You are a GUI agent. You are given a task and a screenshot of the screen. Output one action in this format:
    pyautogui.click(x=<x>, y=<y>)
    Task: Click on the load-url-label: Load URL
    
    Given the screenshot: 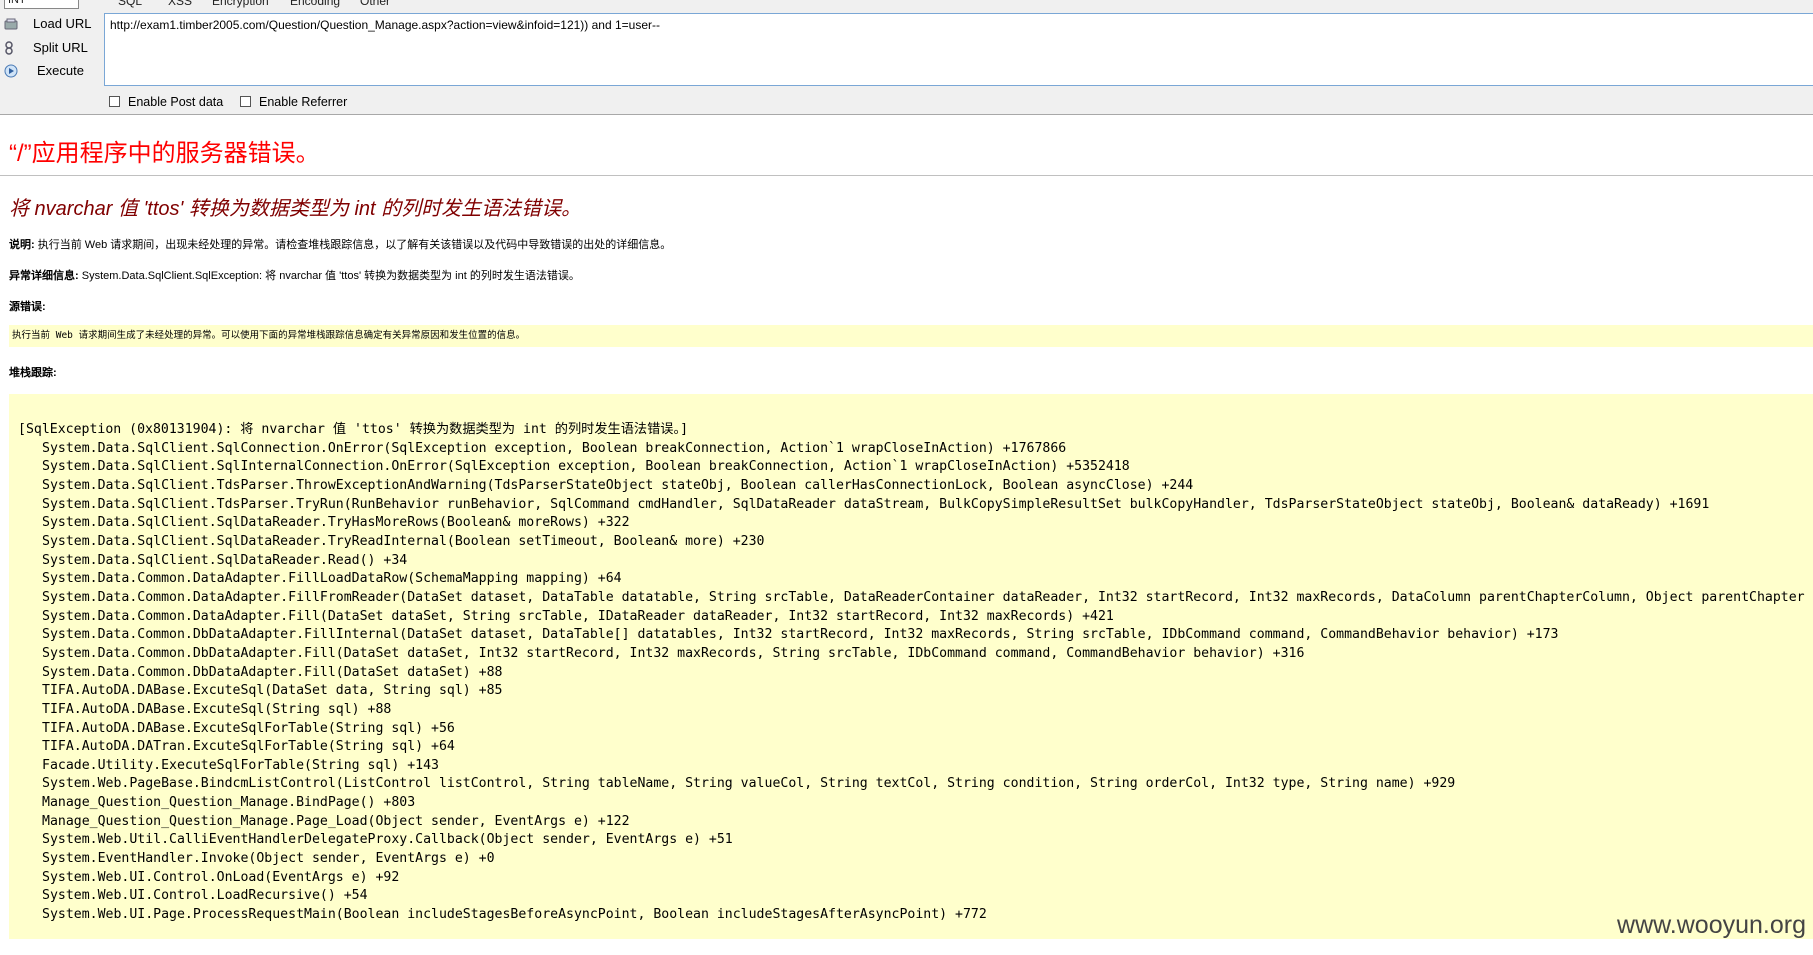 What is the action you would take?
    pyautogui.click(x=62, y=23)
    